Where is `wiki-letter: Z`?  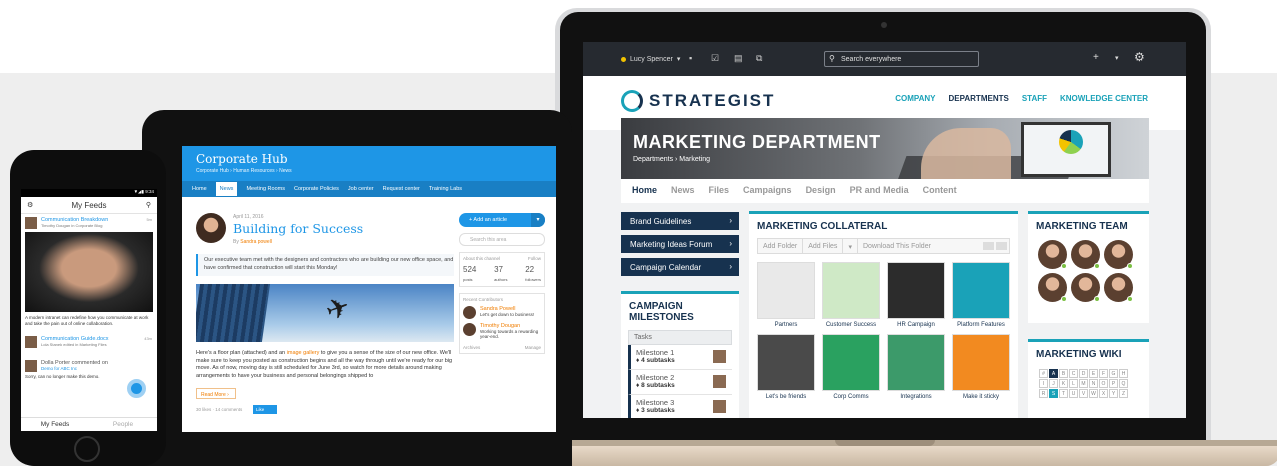 wiki-letter: Z is located at coordinates (1123, 393).